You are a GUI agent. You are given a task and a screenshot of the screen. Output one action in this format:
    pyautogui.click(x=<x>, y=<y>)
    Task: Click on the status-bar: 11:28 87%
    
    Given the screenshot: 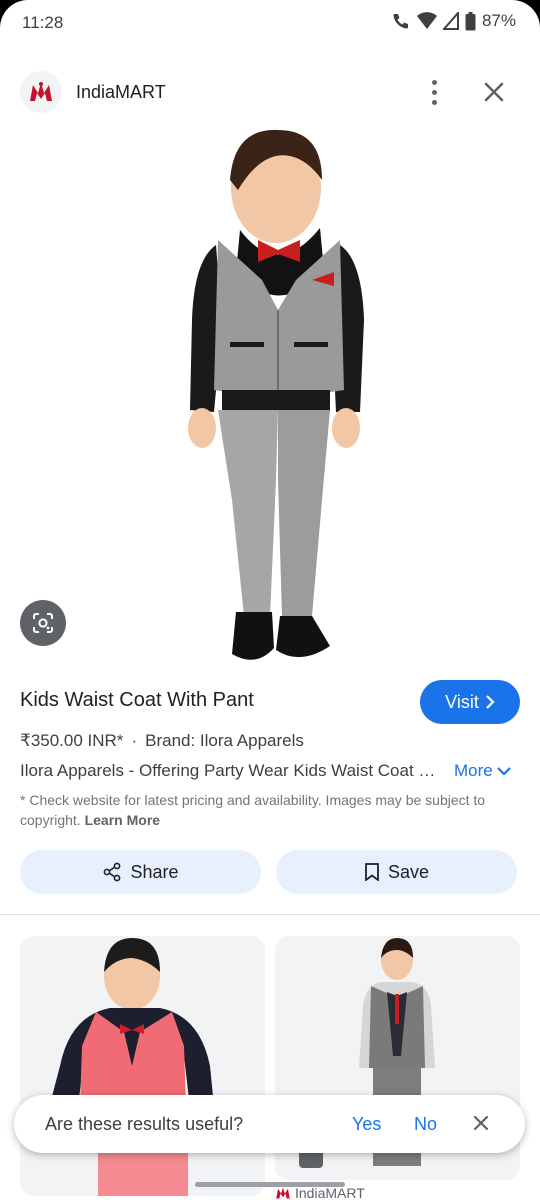 What is the action you would take?
    pyautogui.click(x=270, y=23)
    